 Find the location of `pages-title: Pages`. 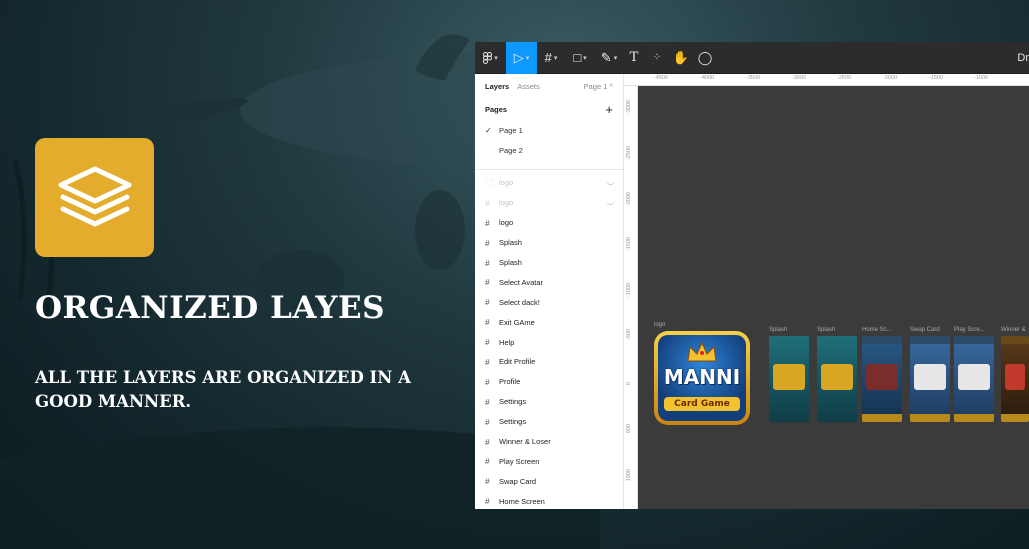

pages-title: Pages is located at coordinates (496, 109).